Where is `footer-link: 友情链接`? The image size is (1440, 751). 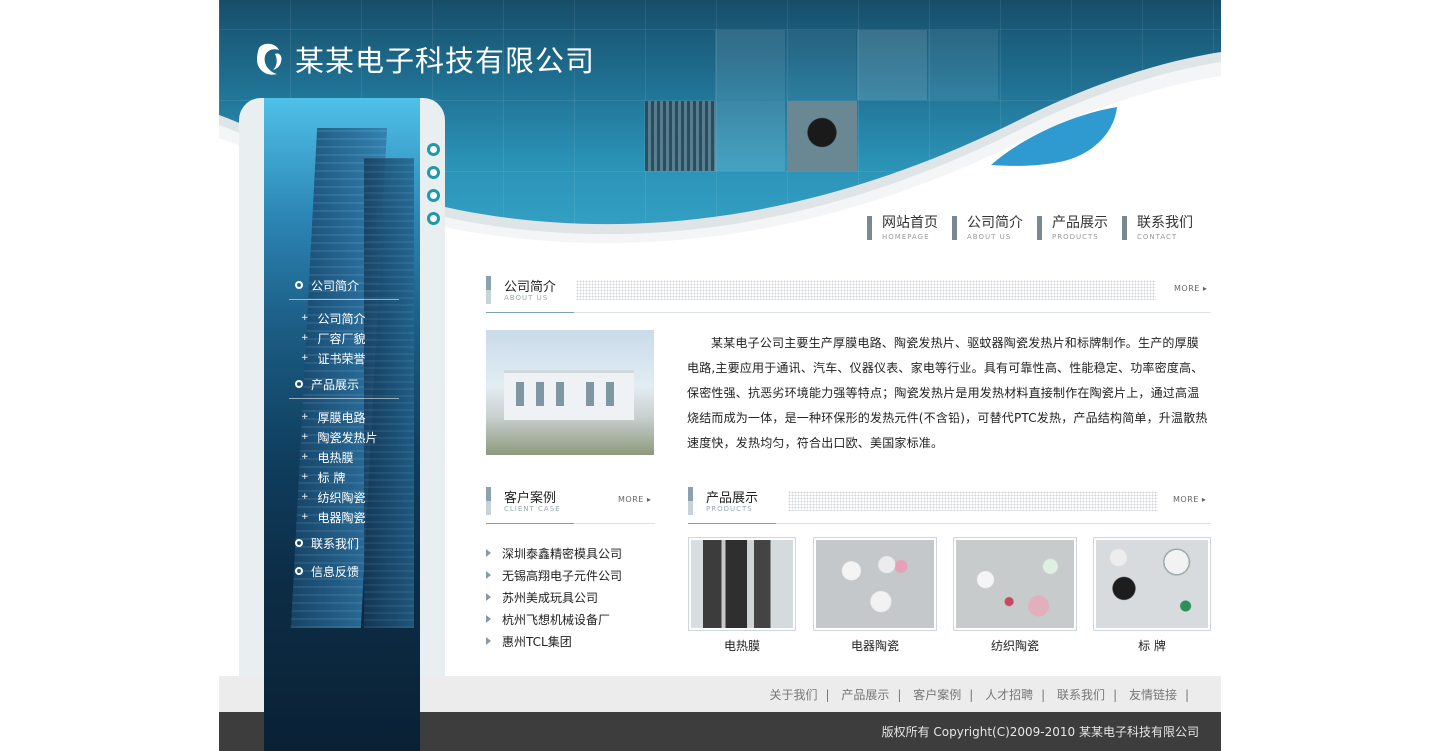 footer-link: 友情链接 is located at coordinates (1153, 695).